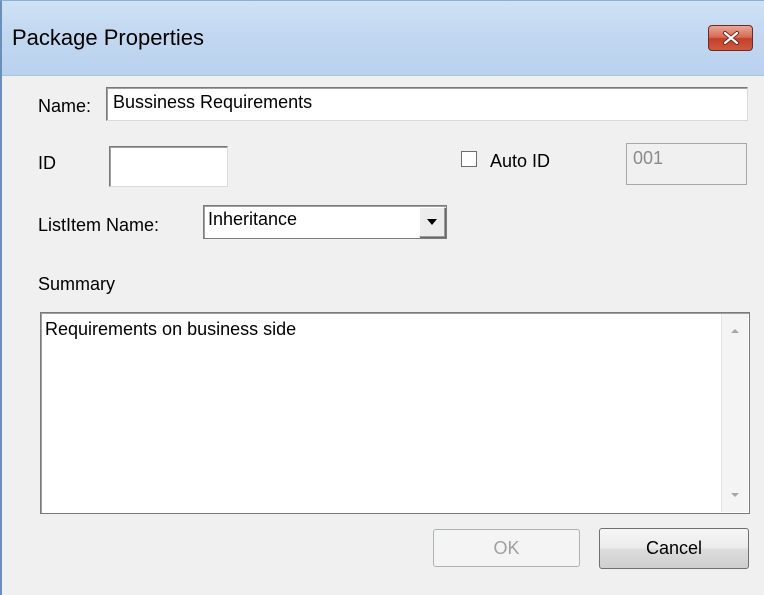 Image resolution: width=764 pixels, height=595 pixels. What do you see at coordinates (168, 166) in the screenshot?
I see `id-field` at bounding box center [168, 166].